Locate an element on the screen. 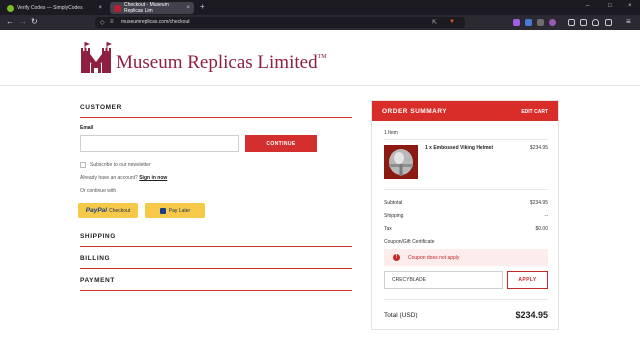  customer-section-title: CUSTOMER is located at coordinates (101, 107).